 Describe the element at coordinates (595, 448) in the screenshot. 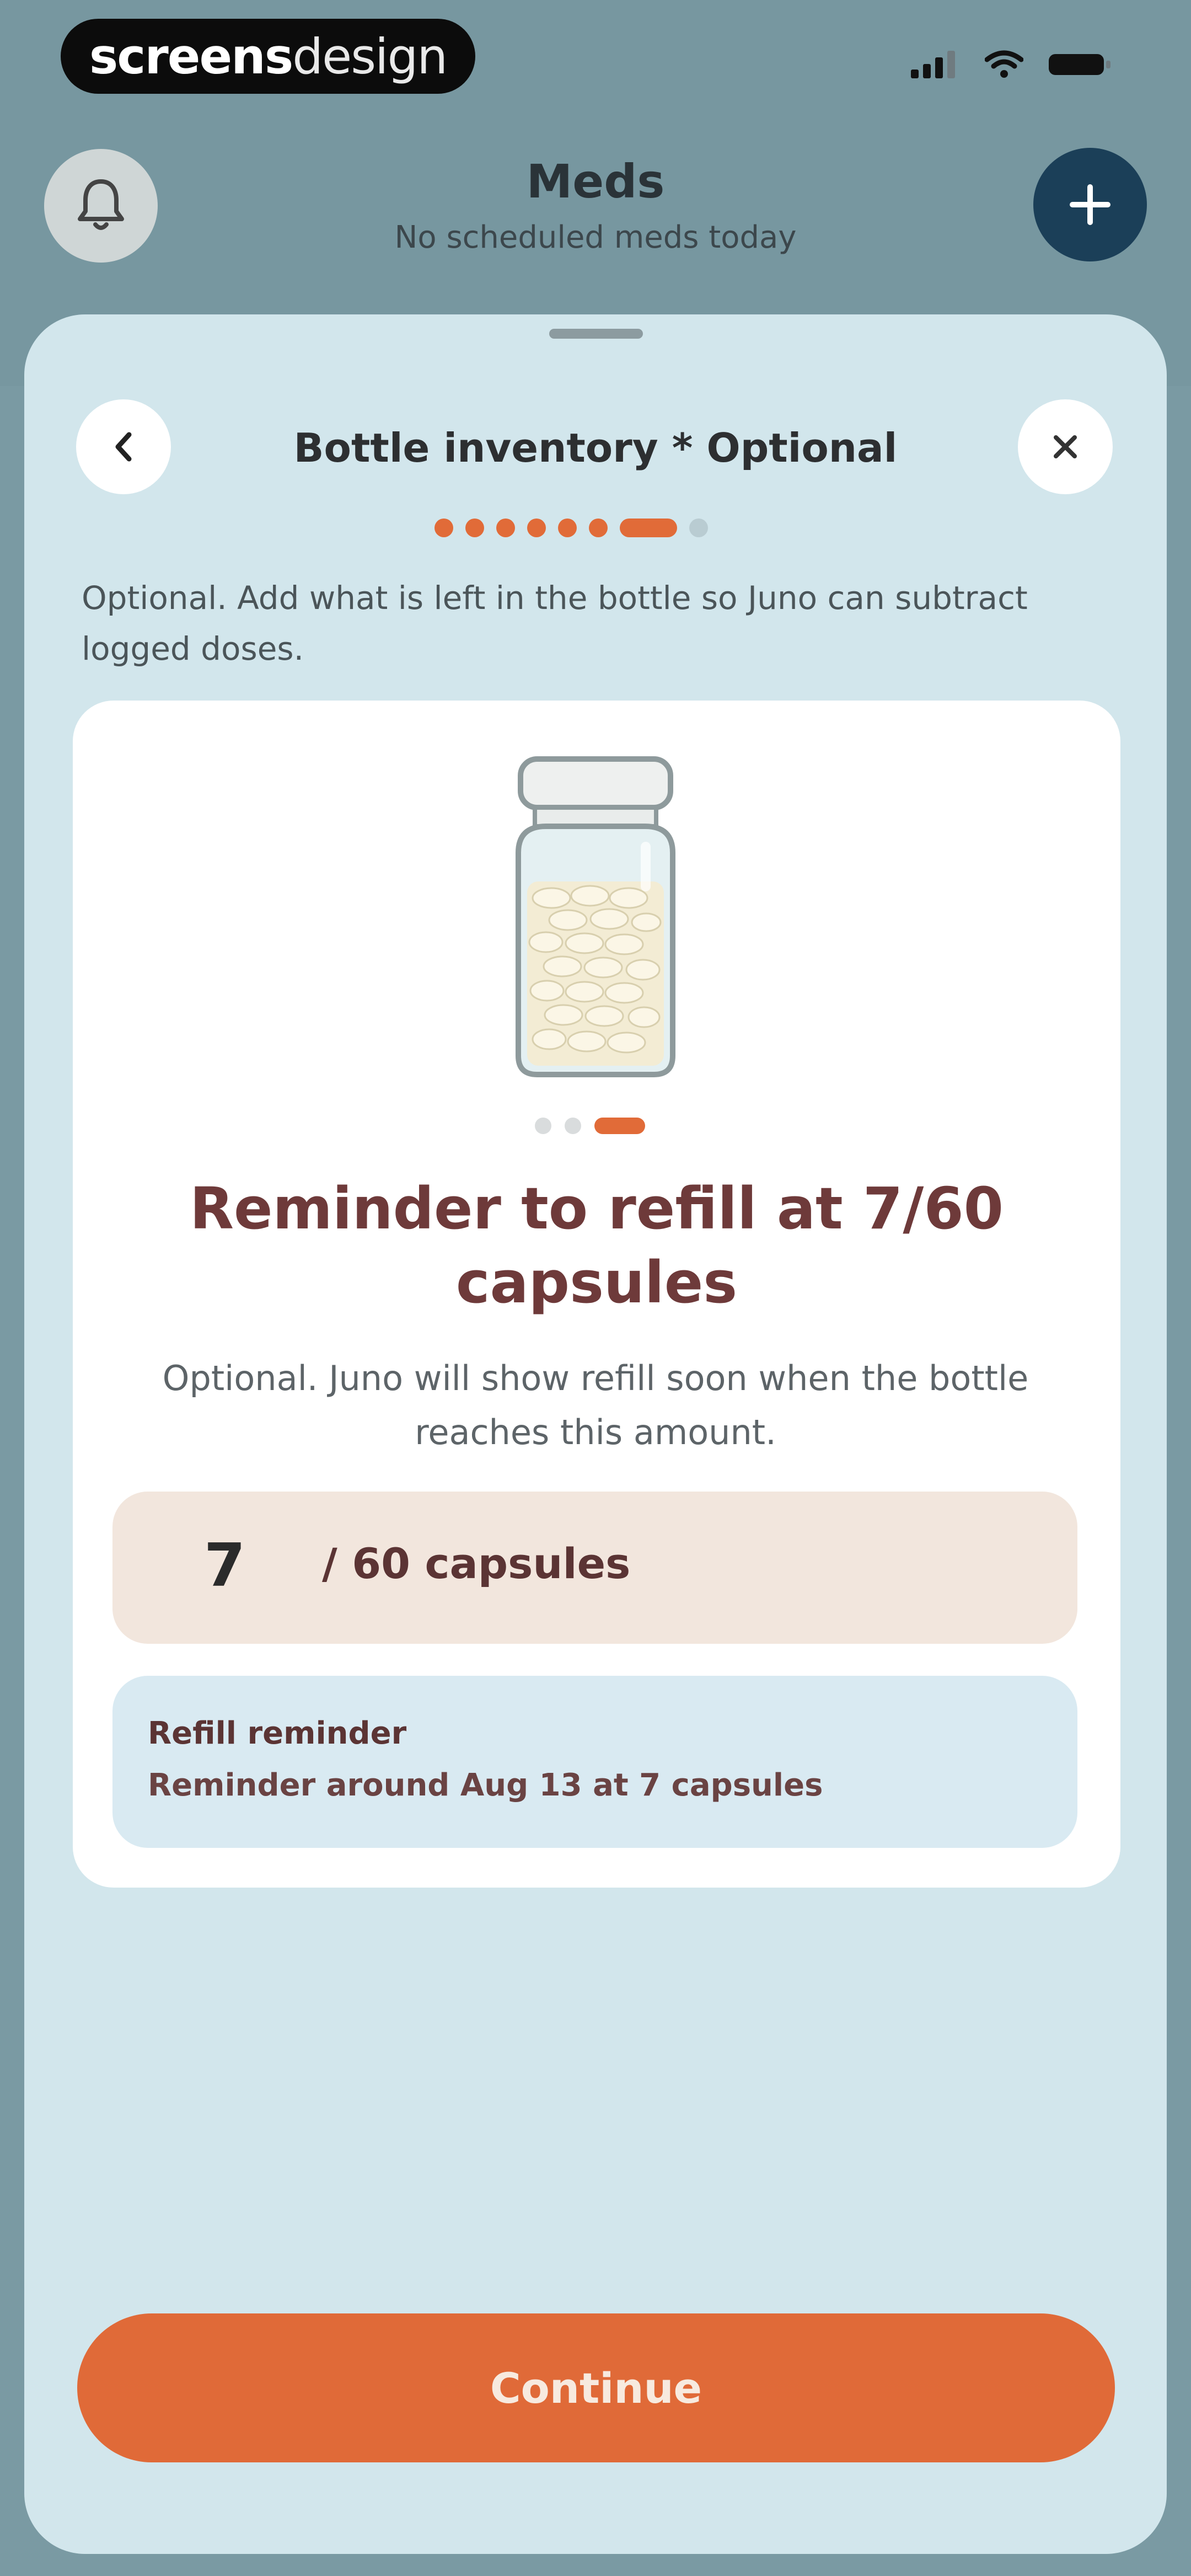

I see `sheet-title: Bottle inventory * Optional` at that location.